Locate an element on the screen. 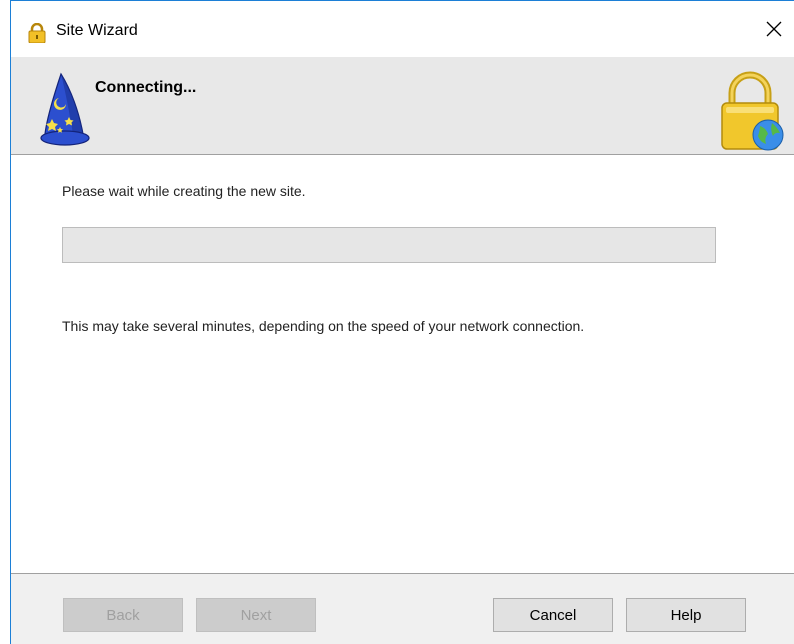 This screenshot has width=794, height=644. next-button: Next is located at coordinates (256, 615).